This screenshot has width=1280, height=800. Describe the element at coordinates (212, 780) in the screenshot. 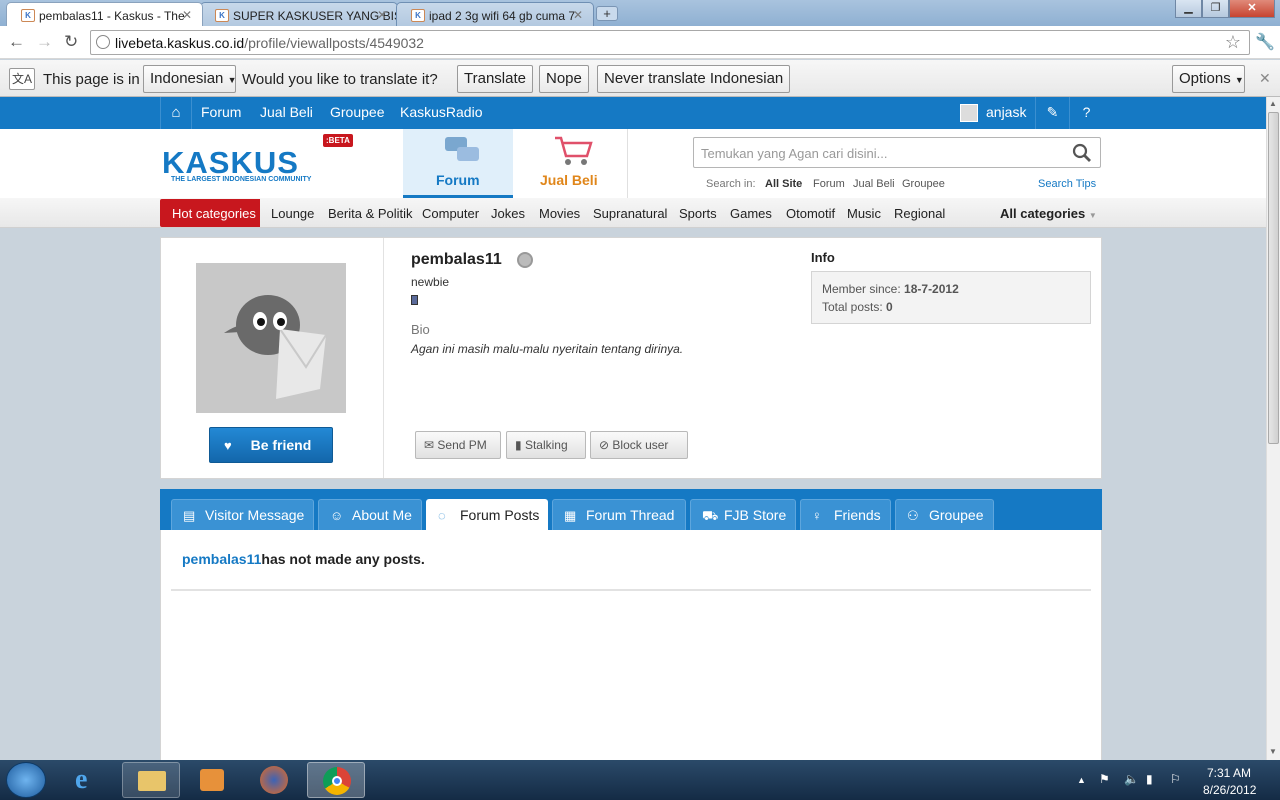

I see `media-player-icon` at that location.